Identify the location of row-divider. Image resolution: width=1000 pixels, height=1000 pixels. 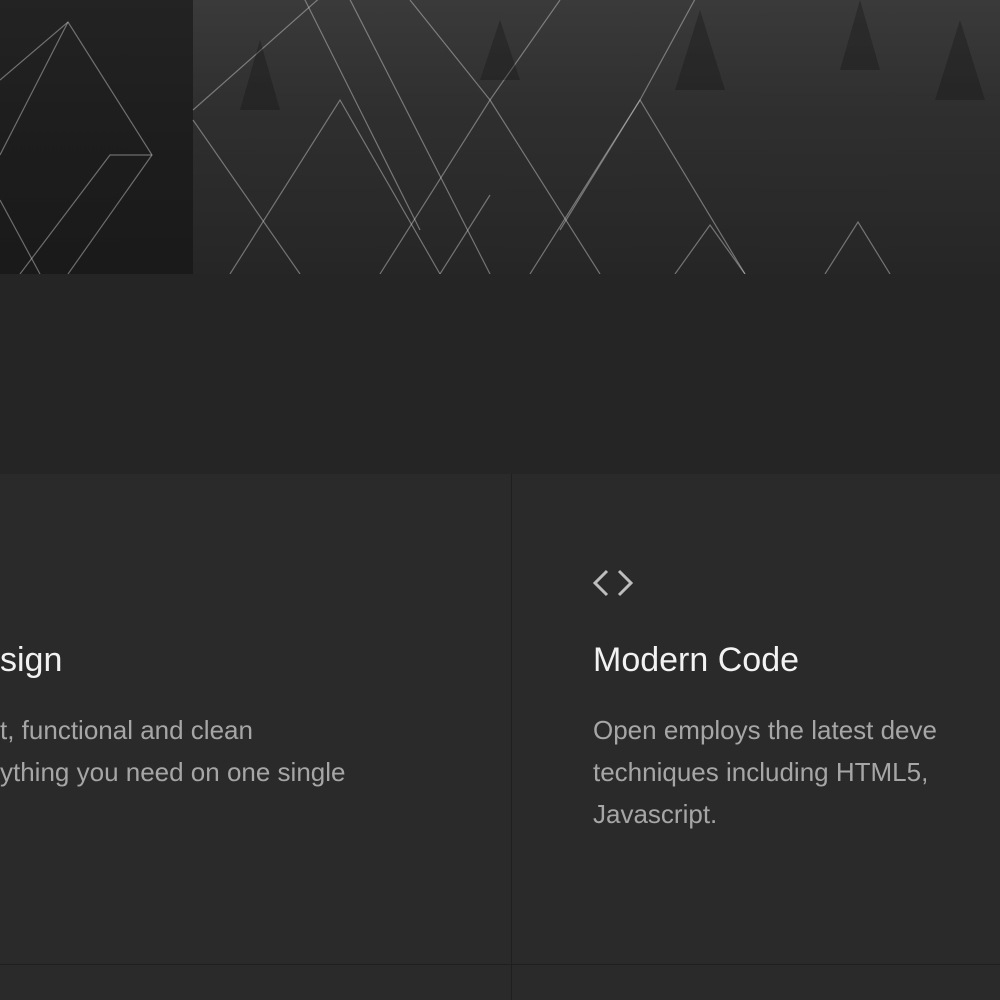
(500, 964).